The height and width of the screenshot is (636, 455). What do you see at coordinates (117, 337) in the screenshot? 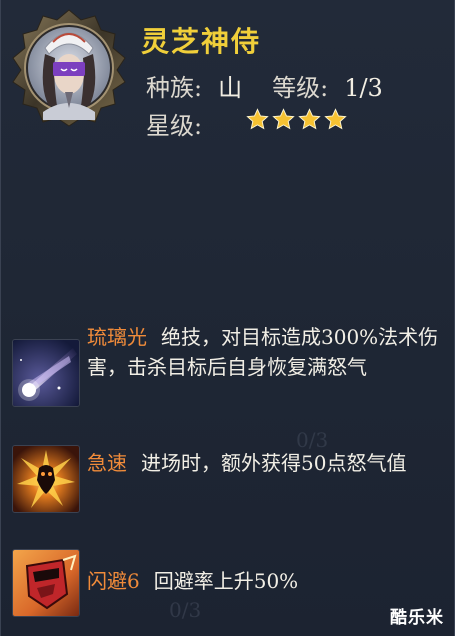
I see `skill-1-name: 琉璃光` at bounding box center [117, 337].